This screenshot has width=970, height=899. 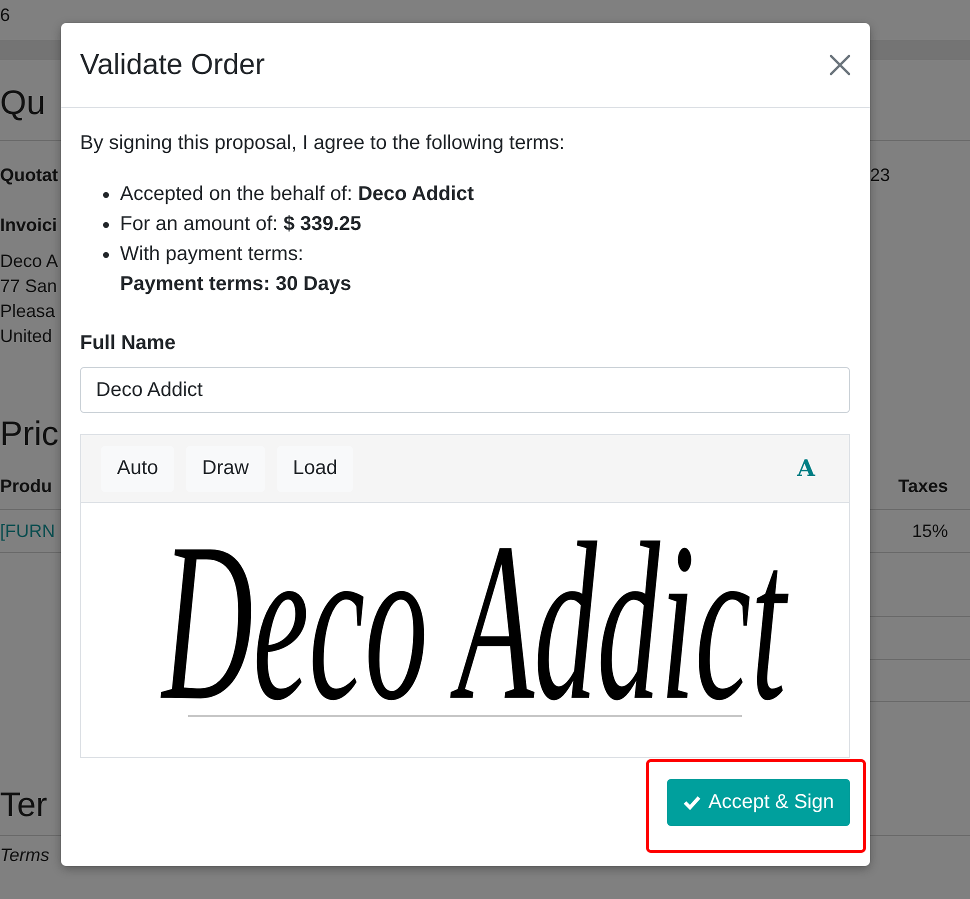 What do you see at coordinates (24, 805) in the screenshot?
I see `section-heading: Ter` at bounding box center [24, 805].